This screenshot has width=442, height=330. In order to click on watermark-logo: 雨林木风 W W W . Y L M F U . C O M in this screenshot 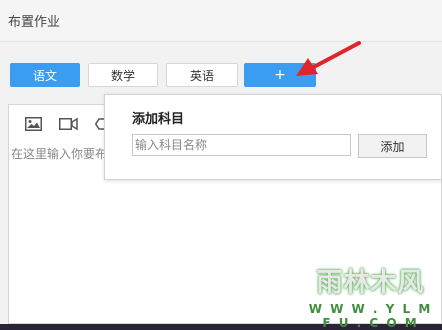, I will do `click(370, 294)`.